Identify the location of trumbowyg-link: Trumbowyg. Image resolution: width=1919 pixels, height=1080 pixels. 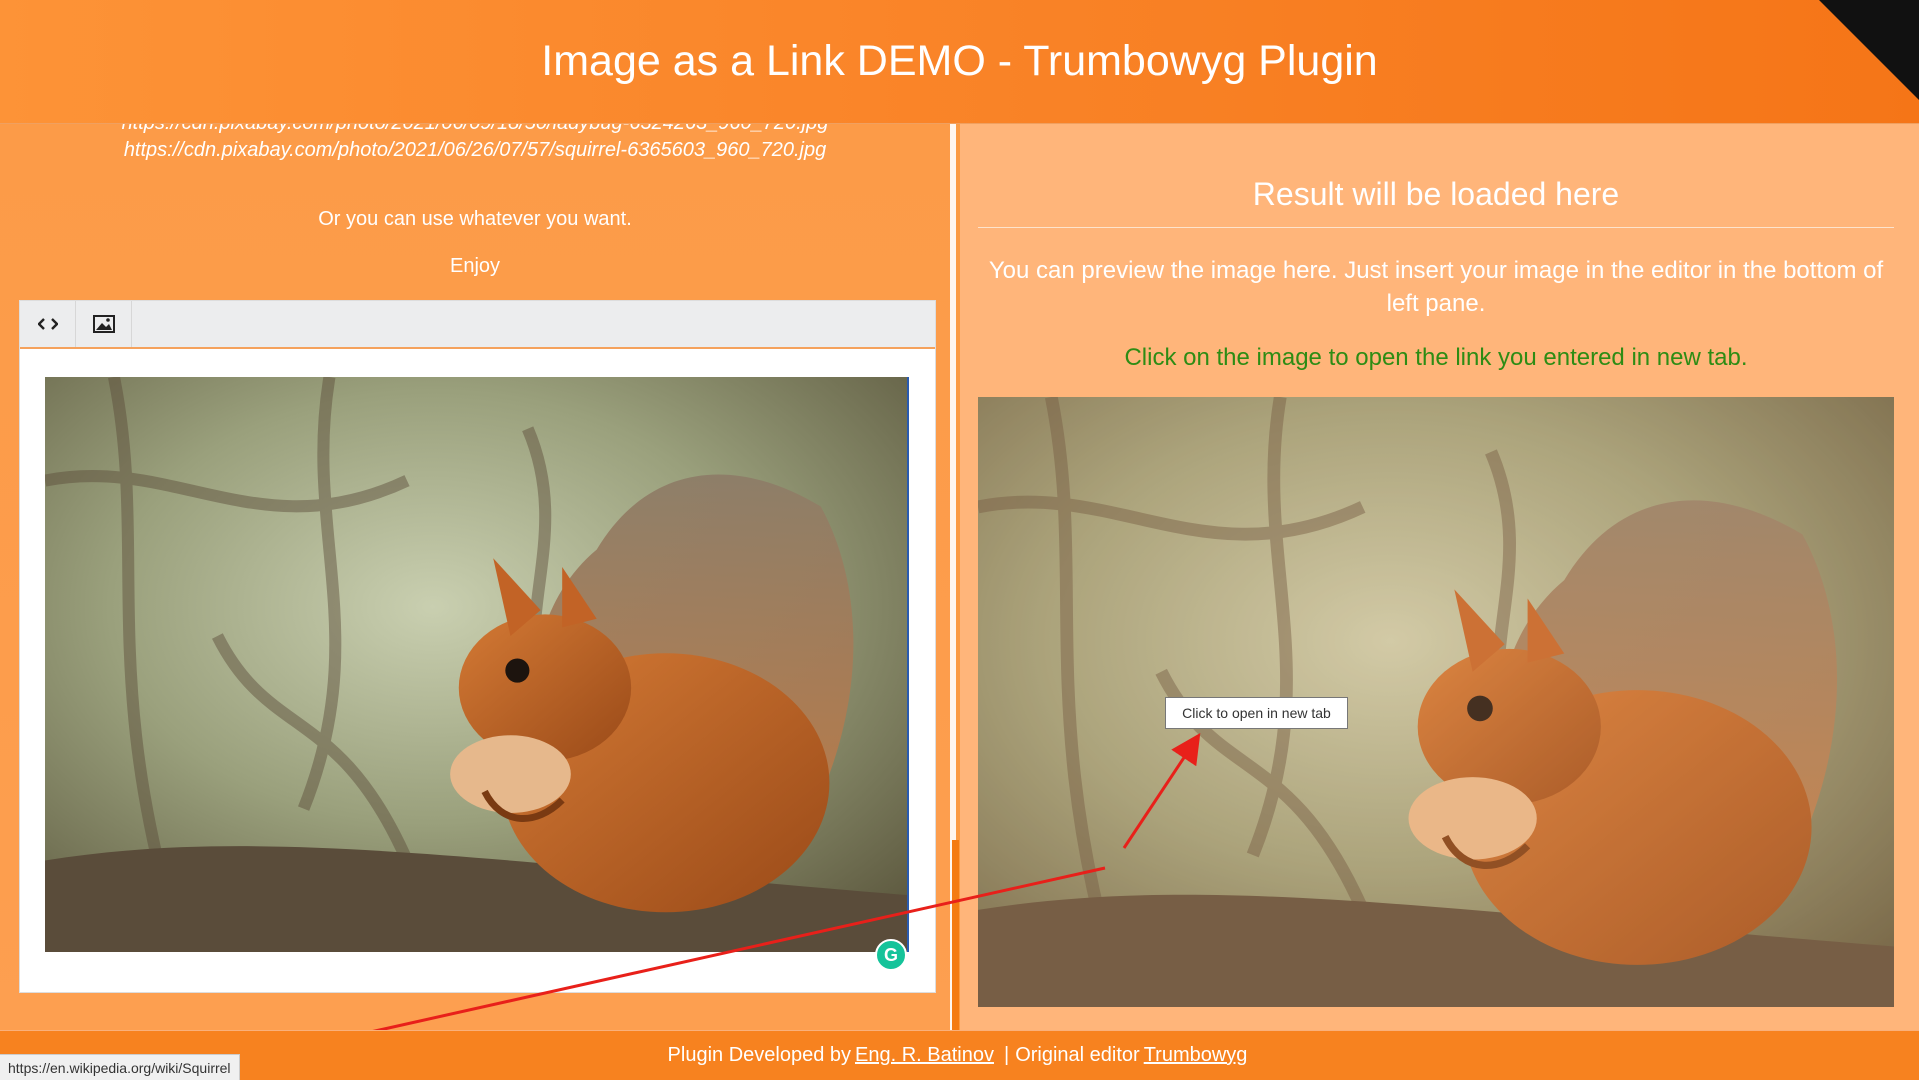
(1196, 1055).